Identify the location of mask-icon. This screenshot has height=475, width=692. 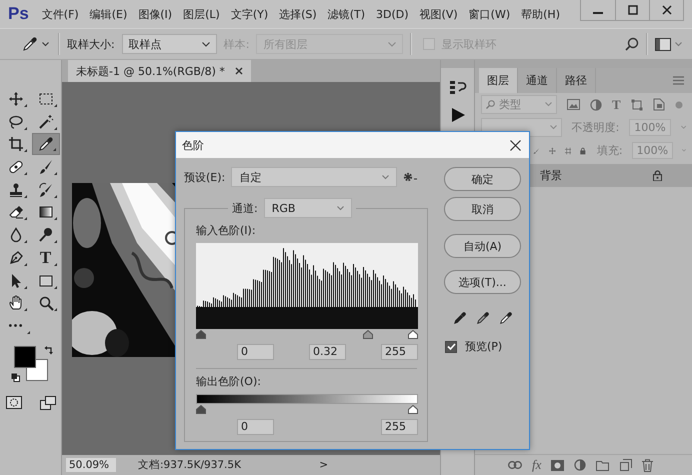
(557, 465).